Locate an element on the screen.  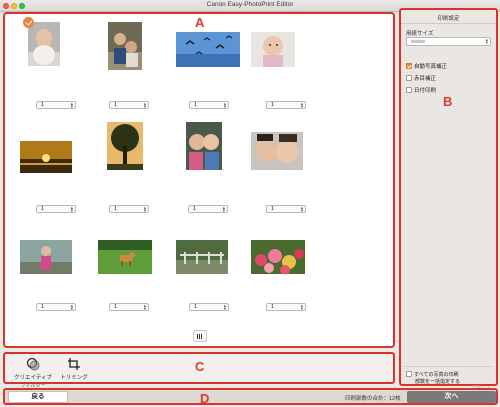
grid-bars-icon is located at coordinates (200, 336).